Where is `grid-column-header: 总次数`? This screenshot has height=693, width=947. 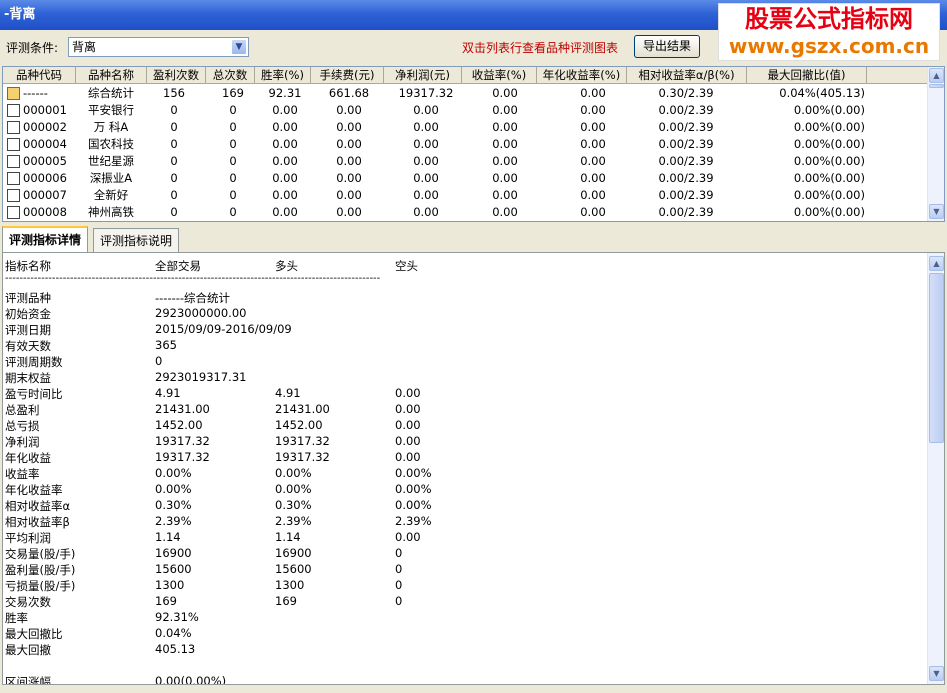 grid-column-header: 总次数 is located at coordinates (230, 75).